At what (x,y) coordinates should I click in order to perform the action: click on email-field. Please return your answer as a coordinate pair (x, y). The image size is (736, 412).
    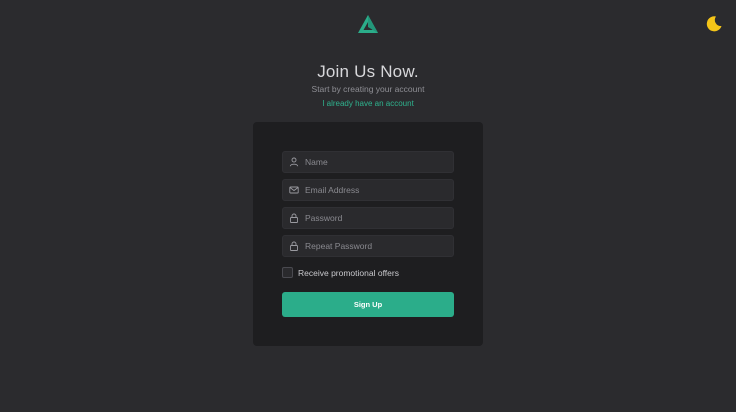
    Looking at the image, I should click on (368, 190).